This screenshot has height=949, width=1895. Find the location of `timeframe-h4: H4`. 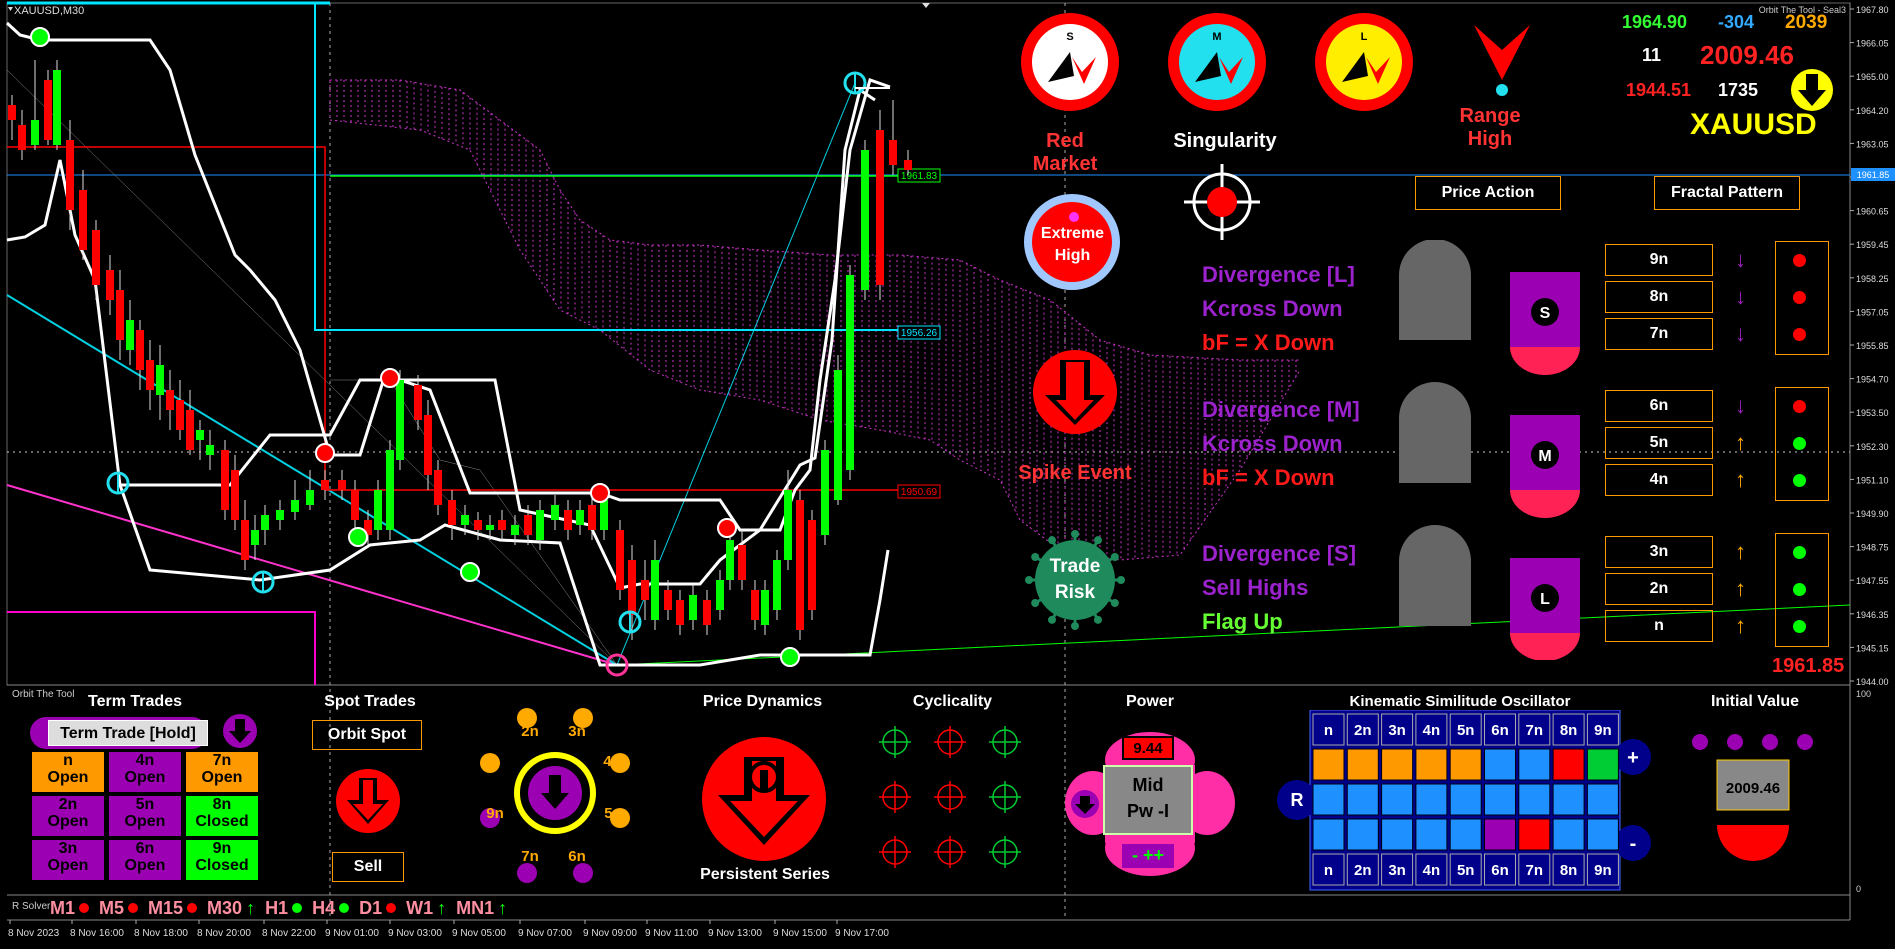

timeframe-h4: H4 is located at coordinates (331, 908).